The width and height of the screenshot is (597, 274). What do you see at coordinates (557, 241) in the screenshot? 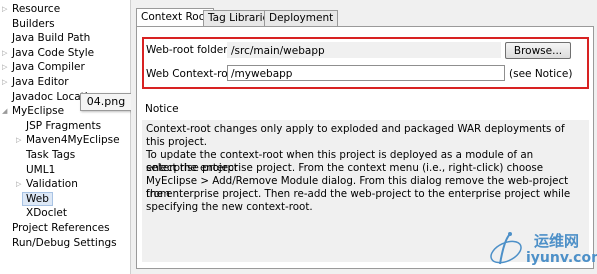
I see `watermark-cn: 运维网` at bounding box center [557, 241].